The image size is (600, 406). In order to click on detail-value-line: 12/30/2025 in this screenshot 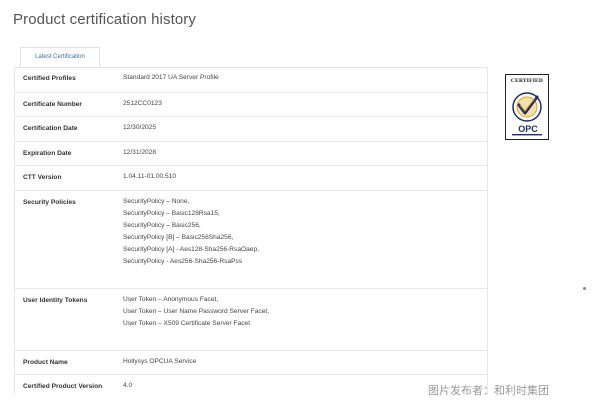, I will do `click(140, 127)`.